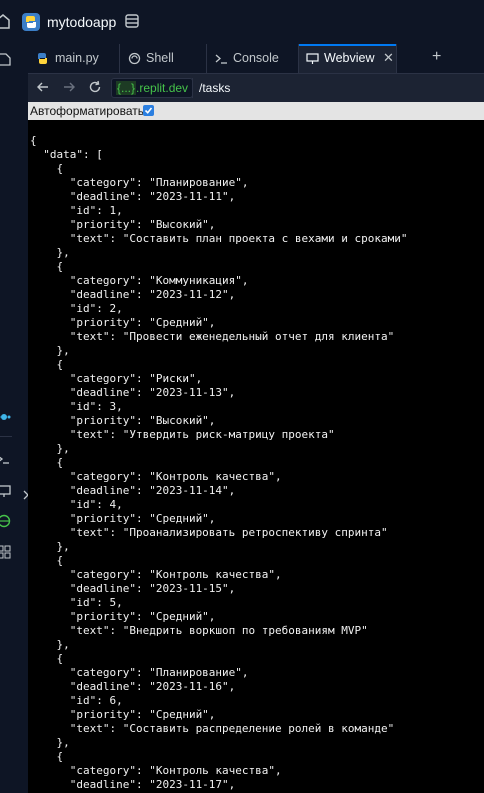  Describe the element at coordinates (5, 417) in the screenshot. I see `git-icon` at that location.